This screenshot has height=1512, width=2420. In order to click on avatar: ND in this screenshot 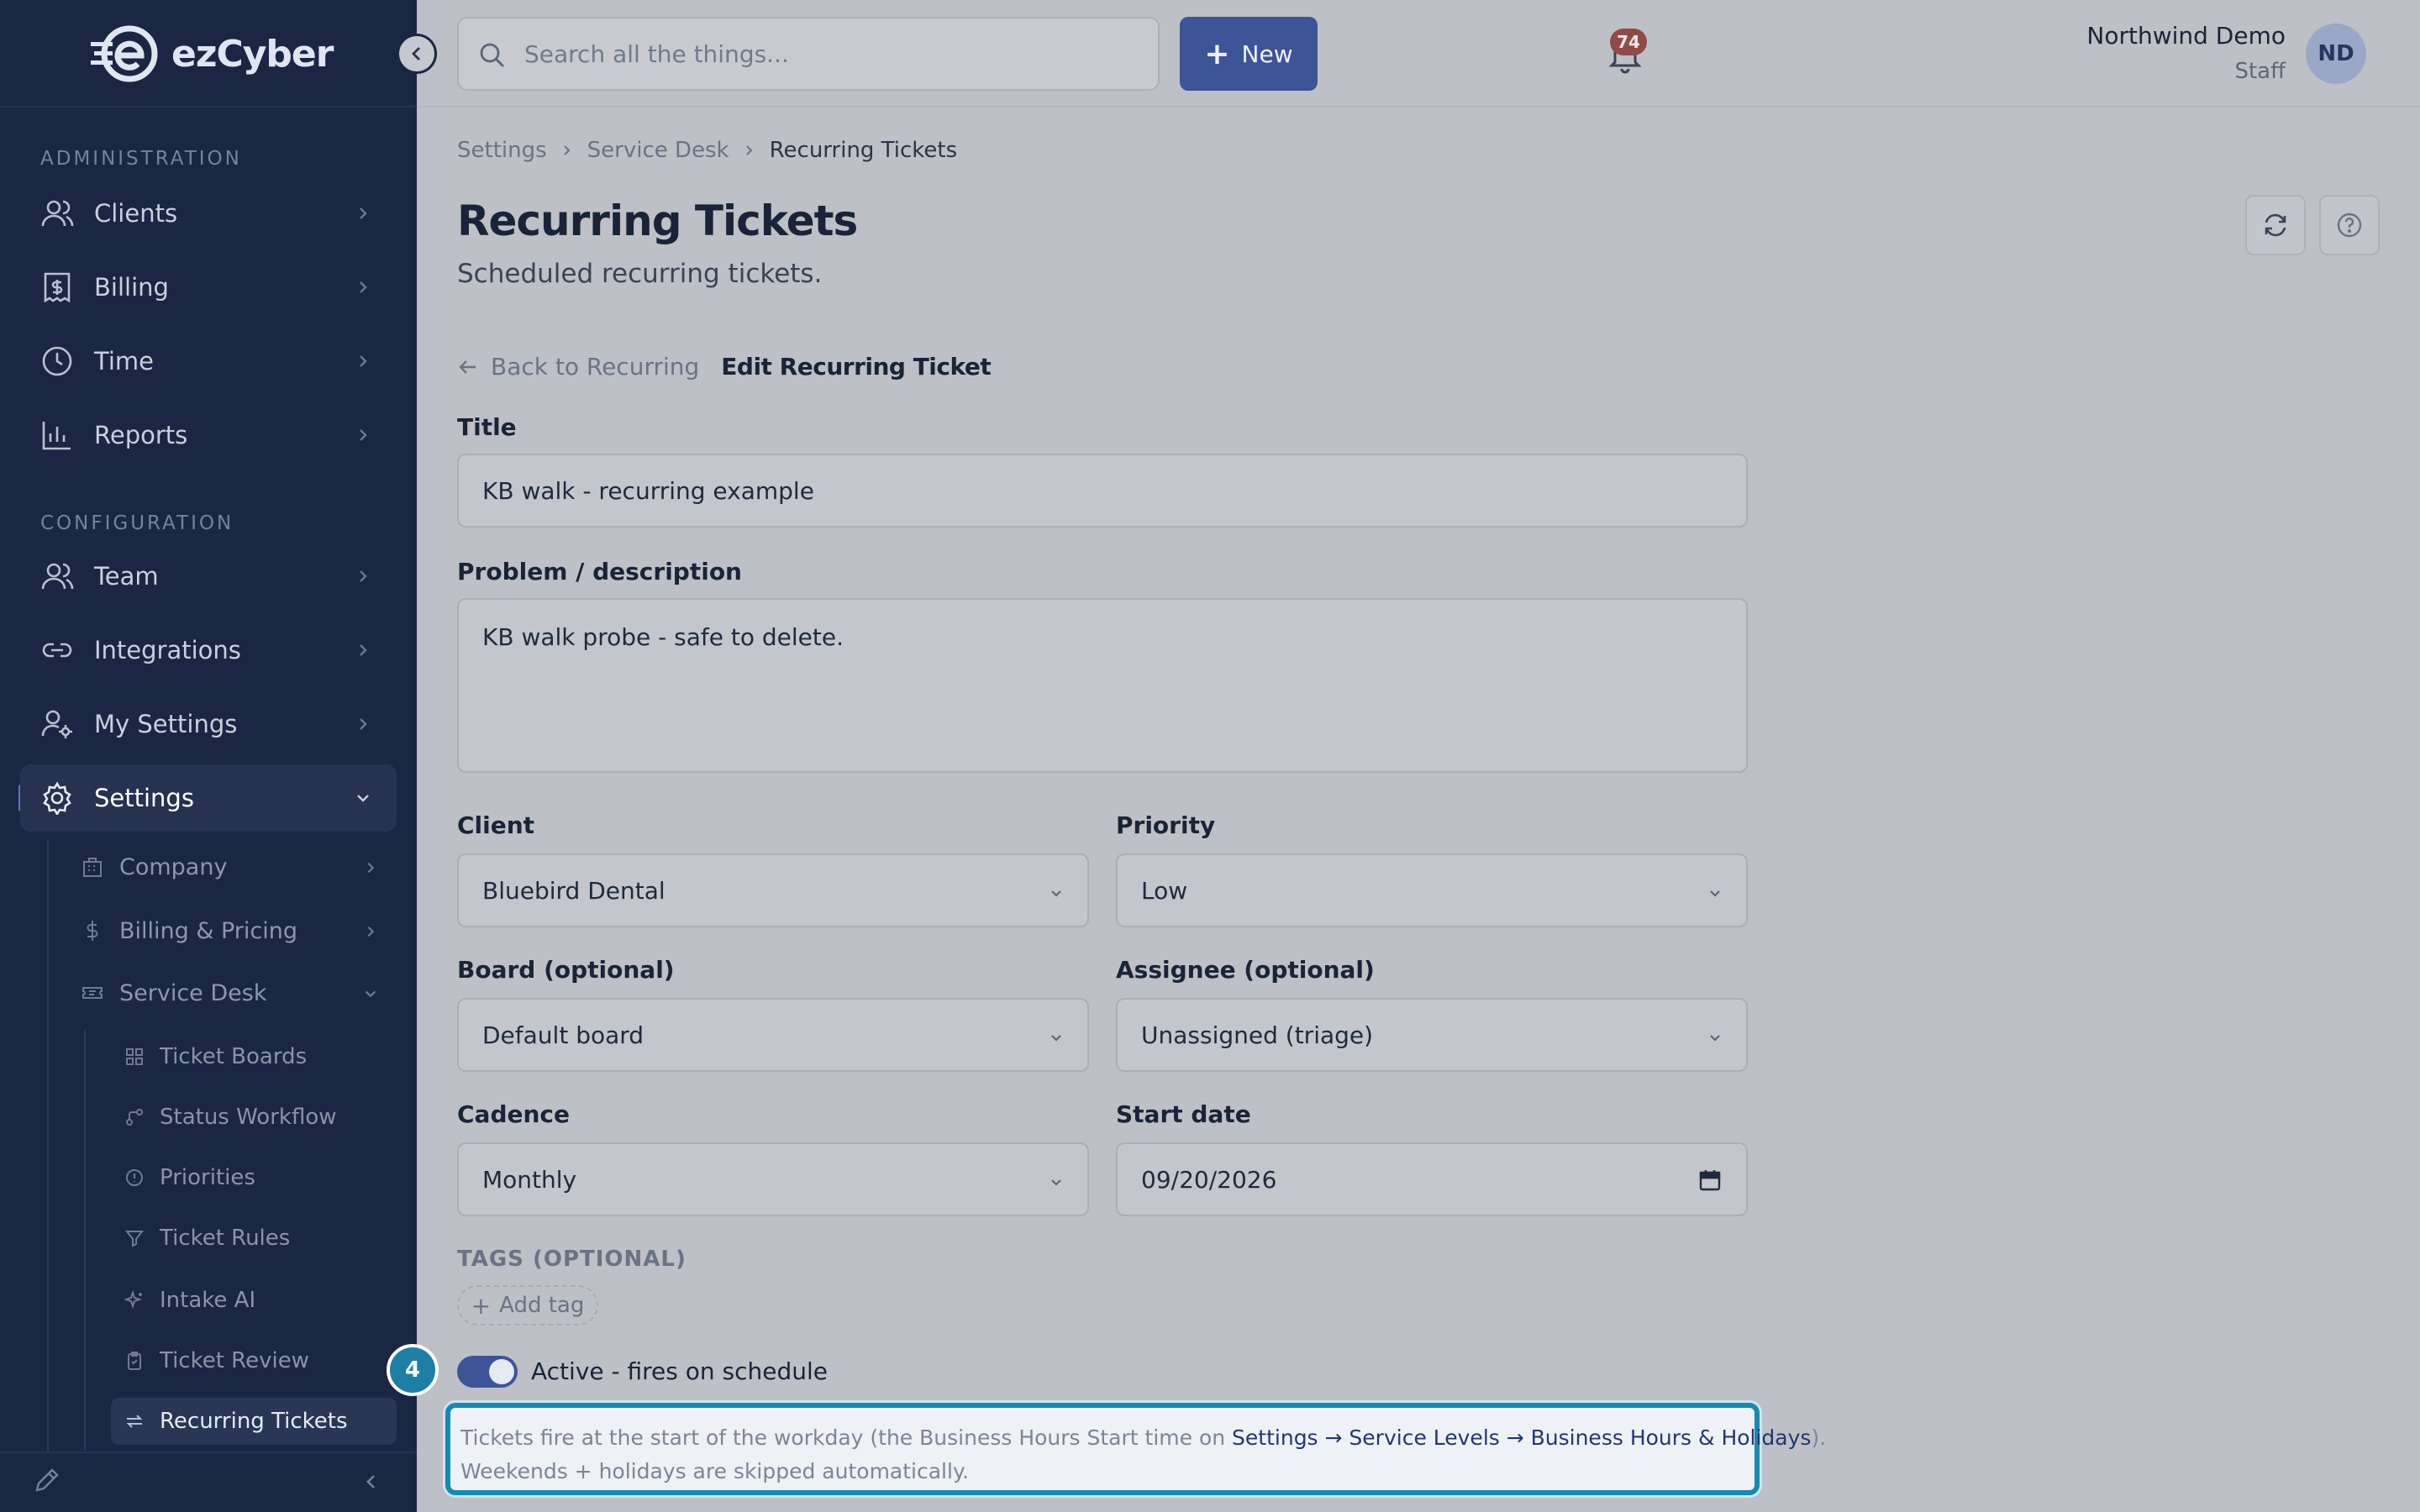, I will do `click(2336, 54)`.